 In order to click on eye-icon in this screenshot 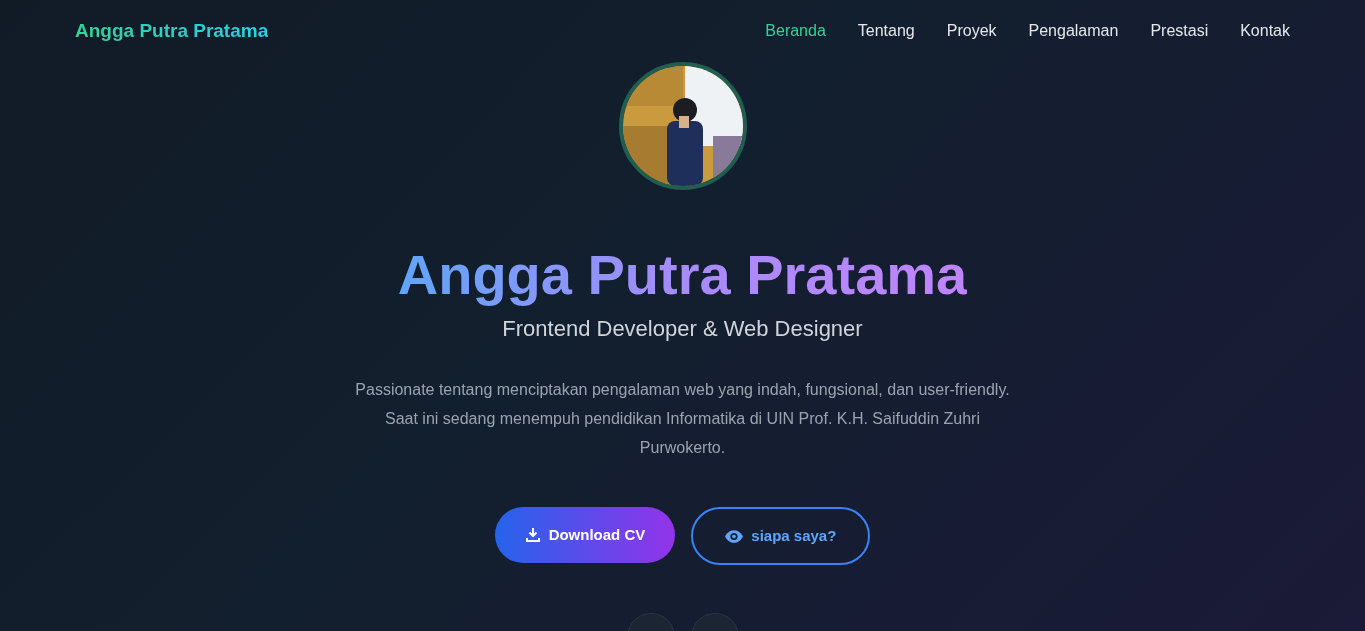, I will do `click(734, 536)`.